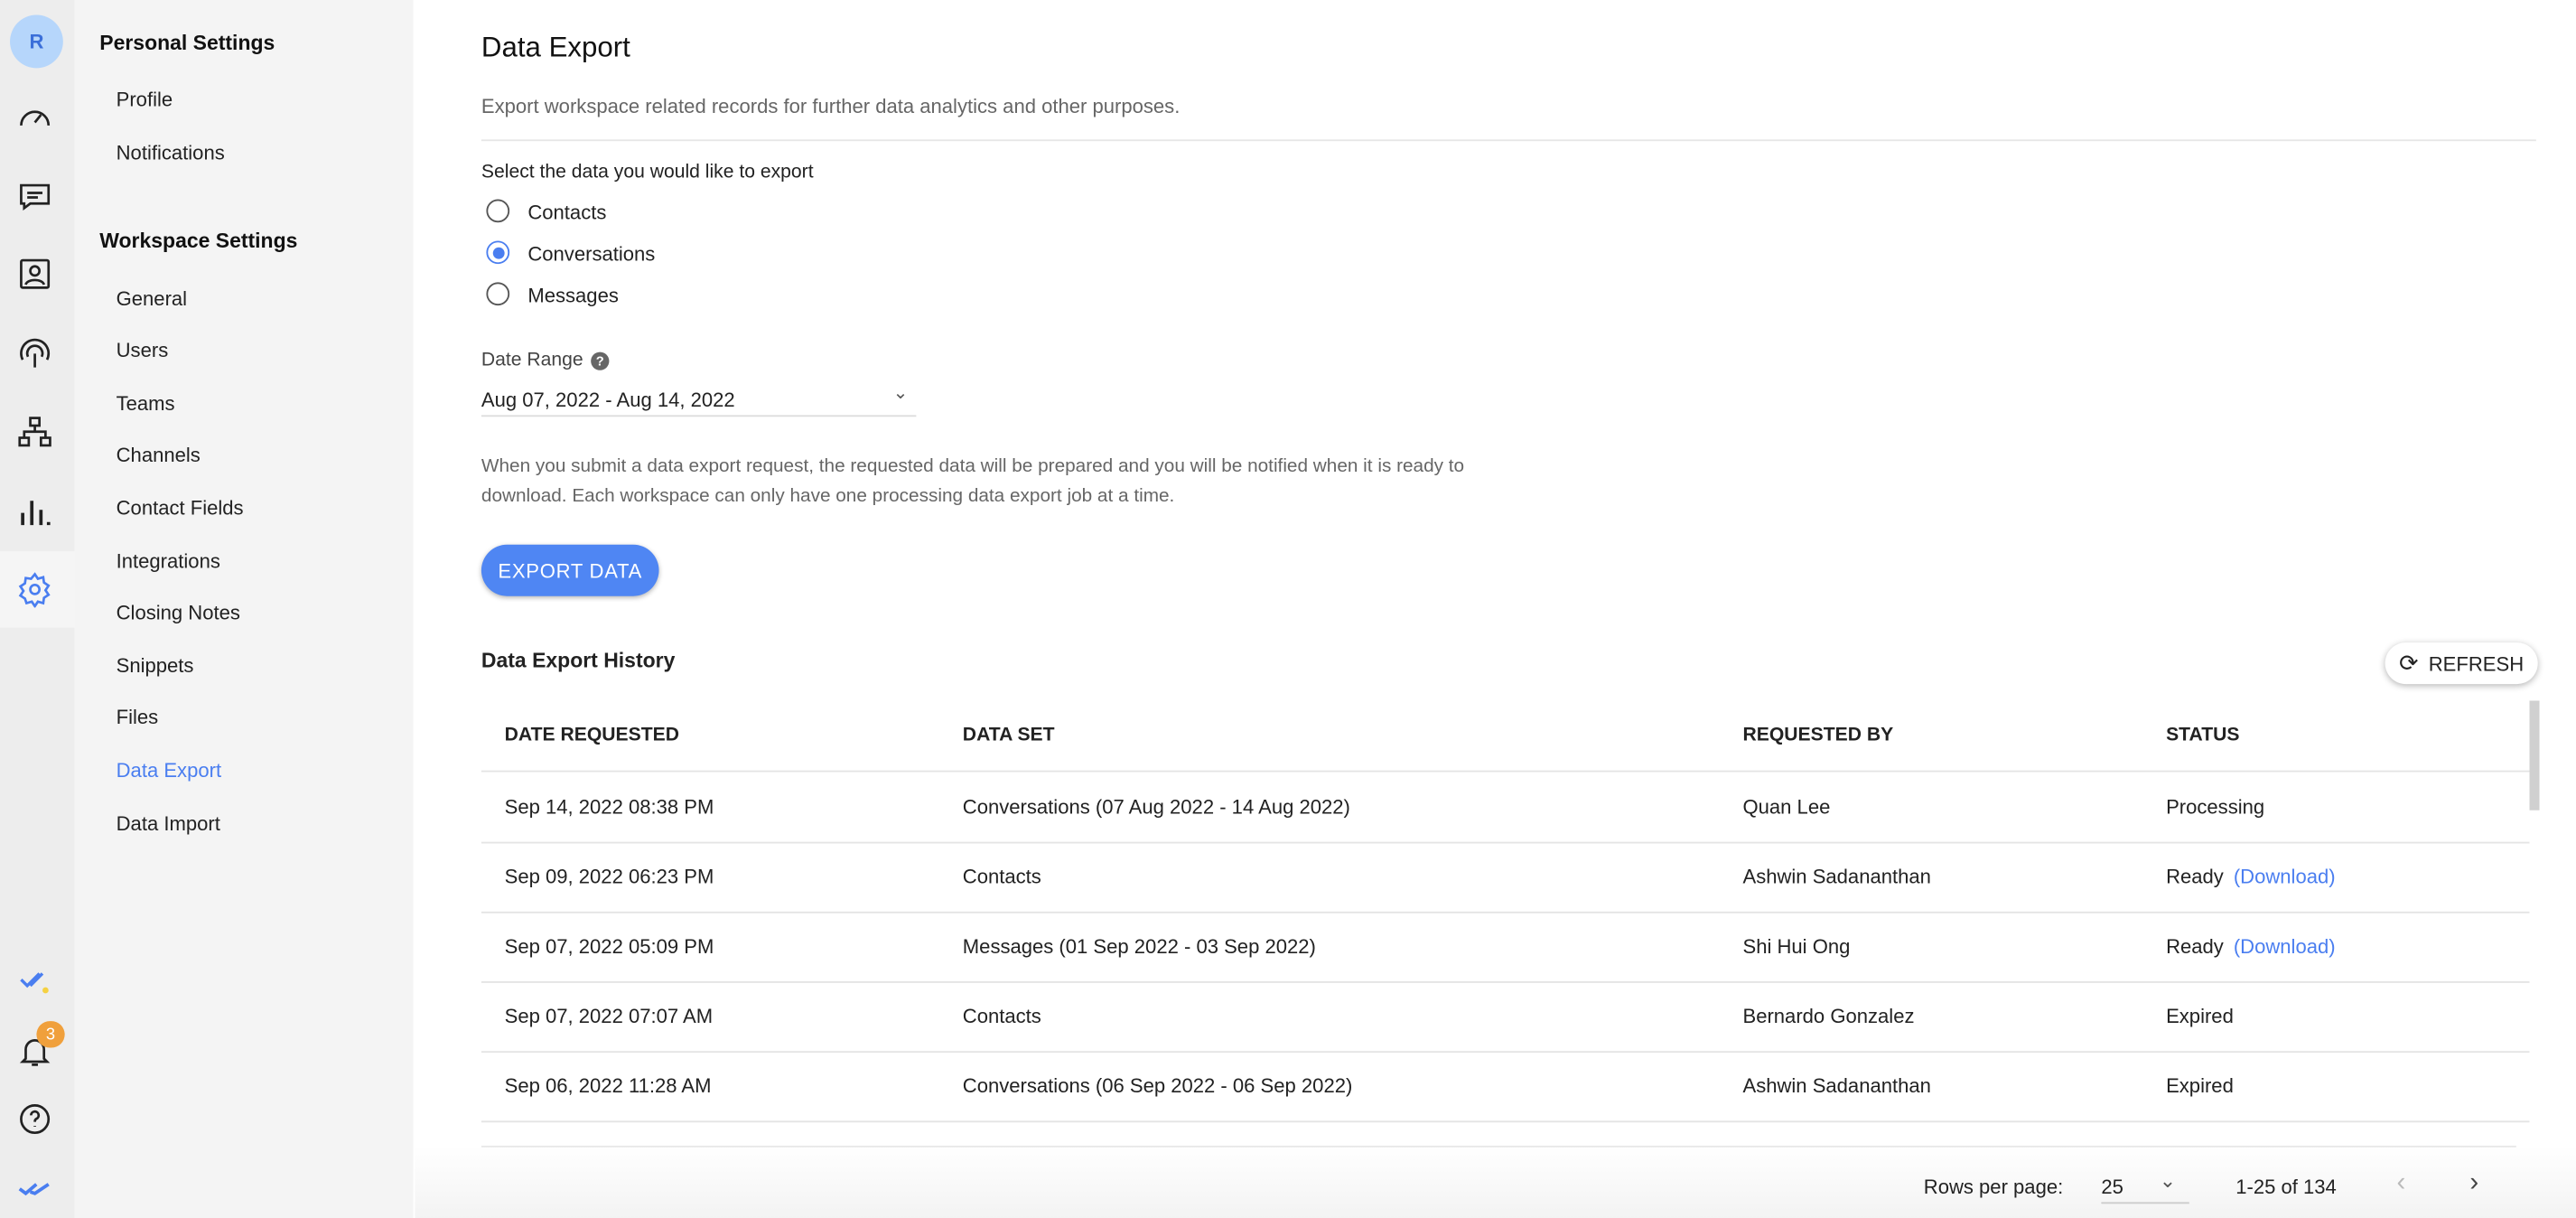  Describe the element at coordinates (591, 254) in the screenshot. I see `radio-label-conversations: Conversations` at that location.